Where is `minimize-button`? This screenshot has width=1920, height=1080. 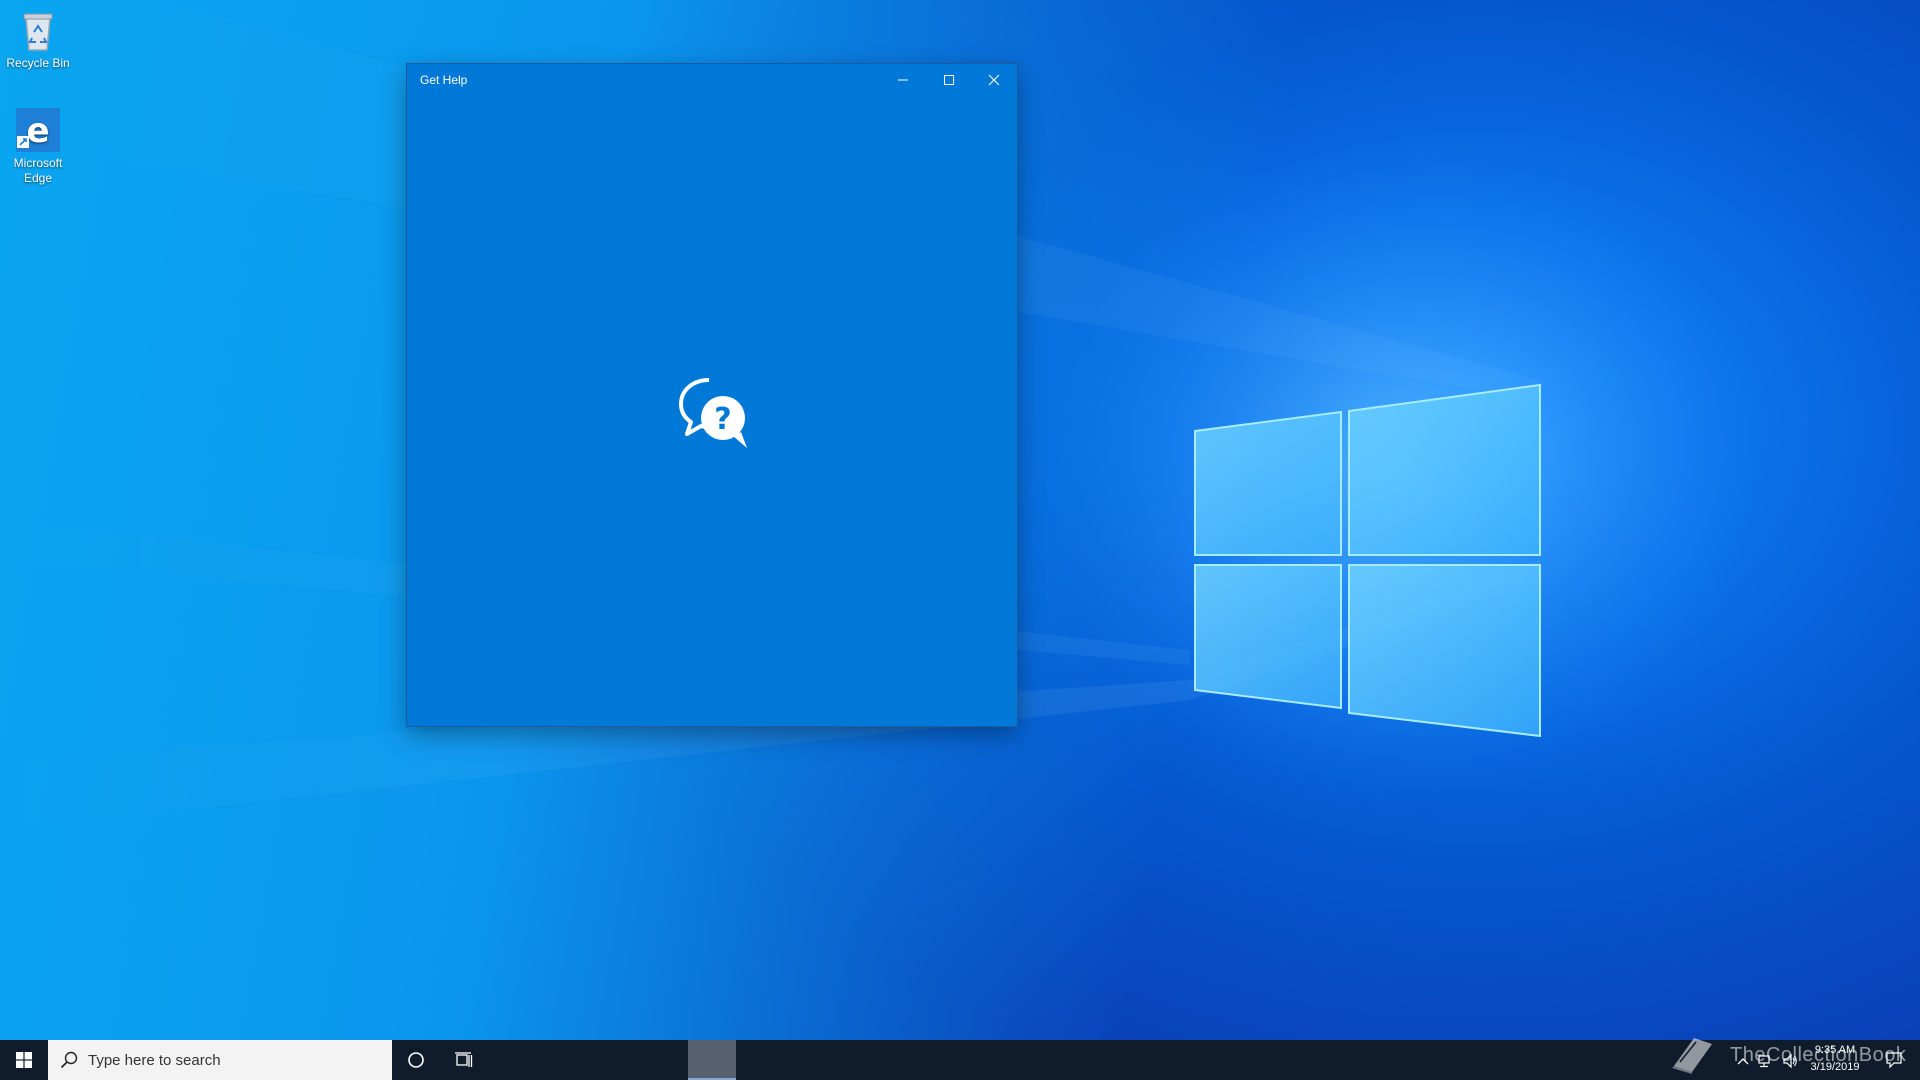 minimize-button is located at coordinates (903, 80).